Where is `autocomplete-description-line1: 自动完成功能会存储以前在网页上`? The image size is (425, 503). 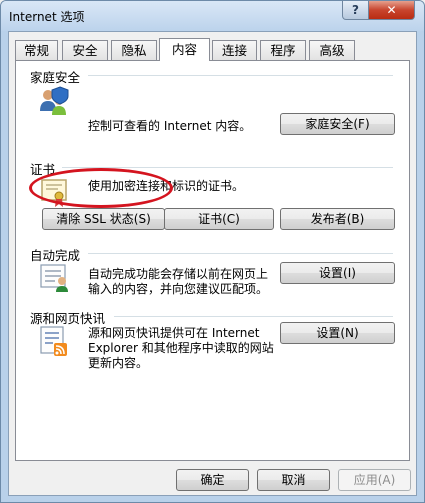 autocomplete-description-line1: 自动完成功能会存储以前在网页上 is located at coordinates (178, 274).